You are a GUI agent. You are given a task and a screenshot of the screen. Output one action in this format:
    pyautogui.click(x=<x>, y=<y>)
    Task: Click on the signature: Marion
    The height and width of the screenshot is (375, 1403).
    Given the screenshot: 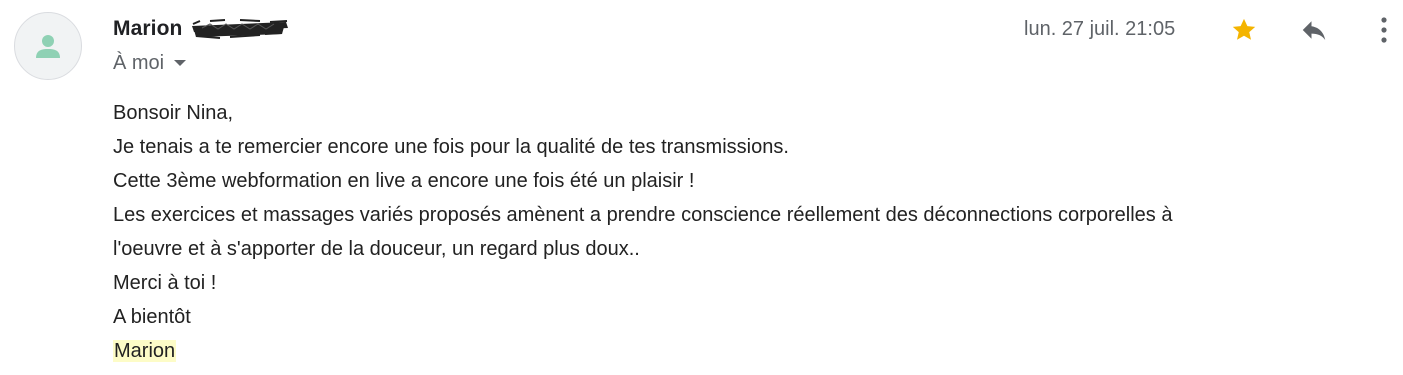 What is the action you would take?
    pyautogui.click(x=145, y=351)
    